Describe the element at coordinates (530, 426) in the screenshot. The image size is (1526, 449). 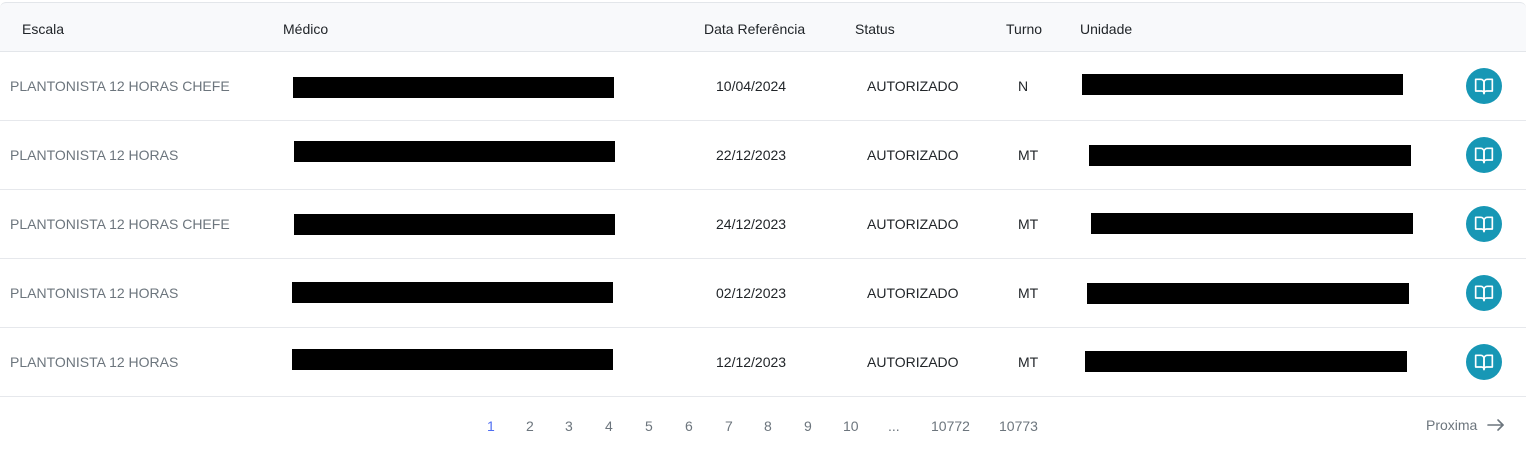
I see `page-link: 2` at that location.